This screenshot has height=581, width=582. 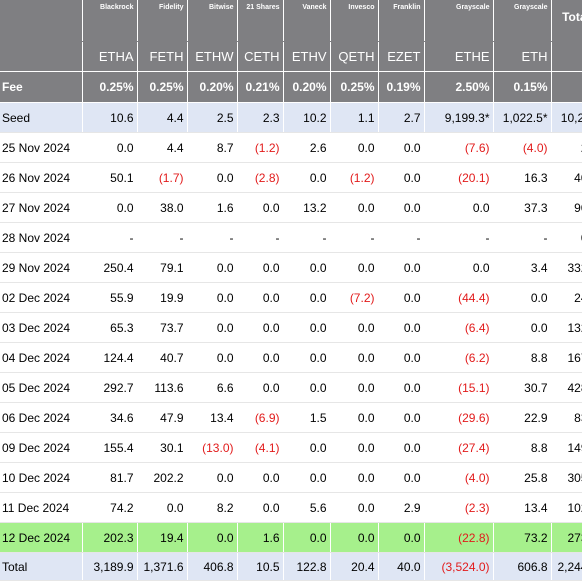 I want to click on flow-cell: 34.6, so click(x=110, y=417).